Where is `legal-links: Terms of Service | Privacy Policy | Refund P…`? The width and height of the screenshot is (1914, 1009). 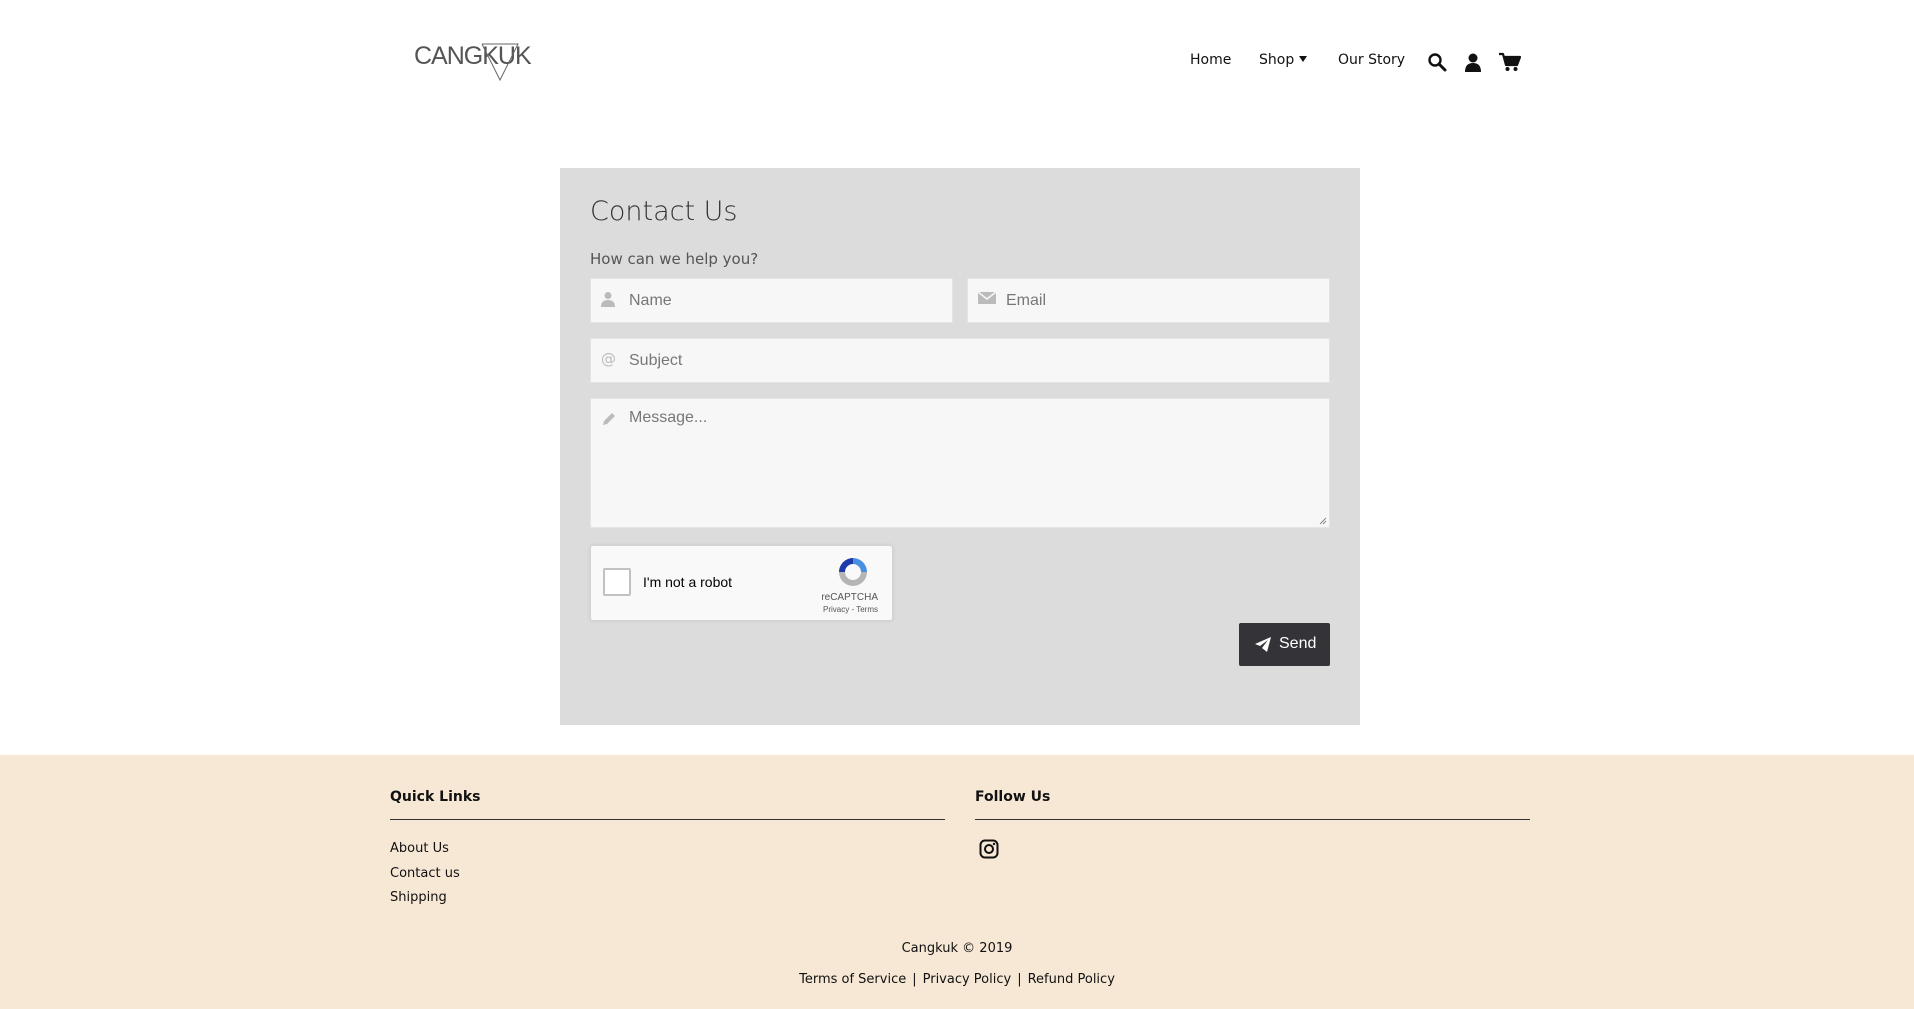
legal-links: Terms of Service | Privacy Policy | Refund P… is located at coordinates (957, 979).